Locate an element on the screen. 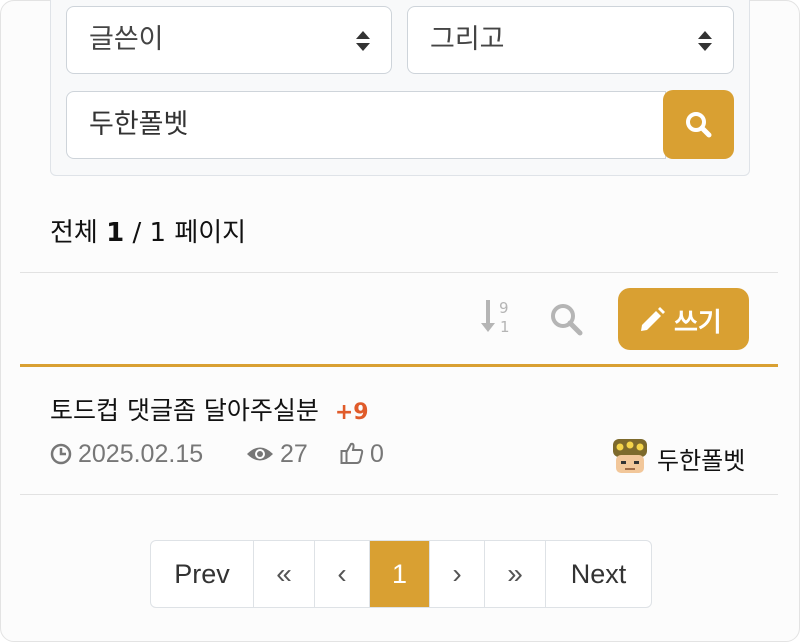  page-summary-suffix: 페이지 is located at coordinates (210, 233).